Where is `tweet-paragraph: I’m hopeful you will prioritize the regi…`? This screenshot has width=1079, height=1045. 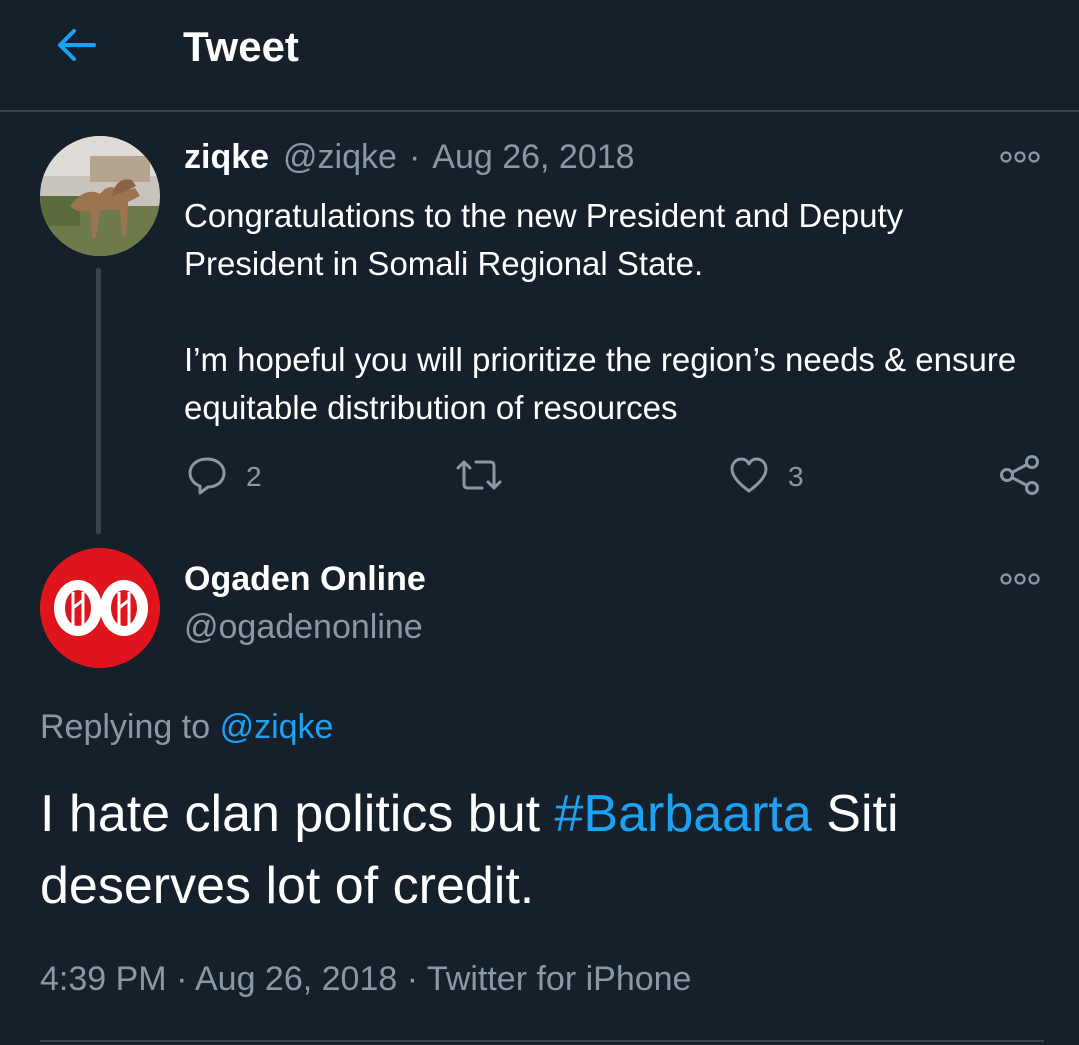
tweet-paragraph: I’m hopeful you will prioritize the regi… is located at coordinates (600, 383).